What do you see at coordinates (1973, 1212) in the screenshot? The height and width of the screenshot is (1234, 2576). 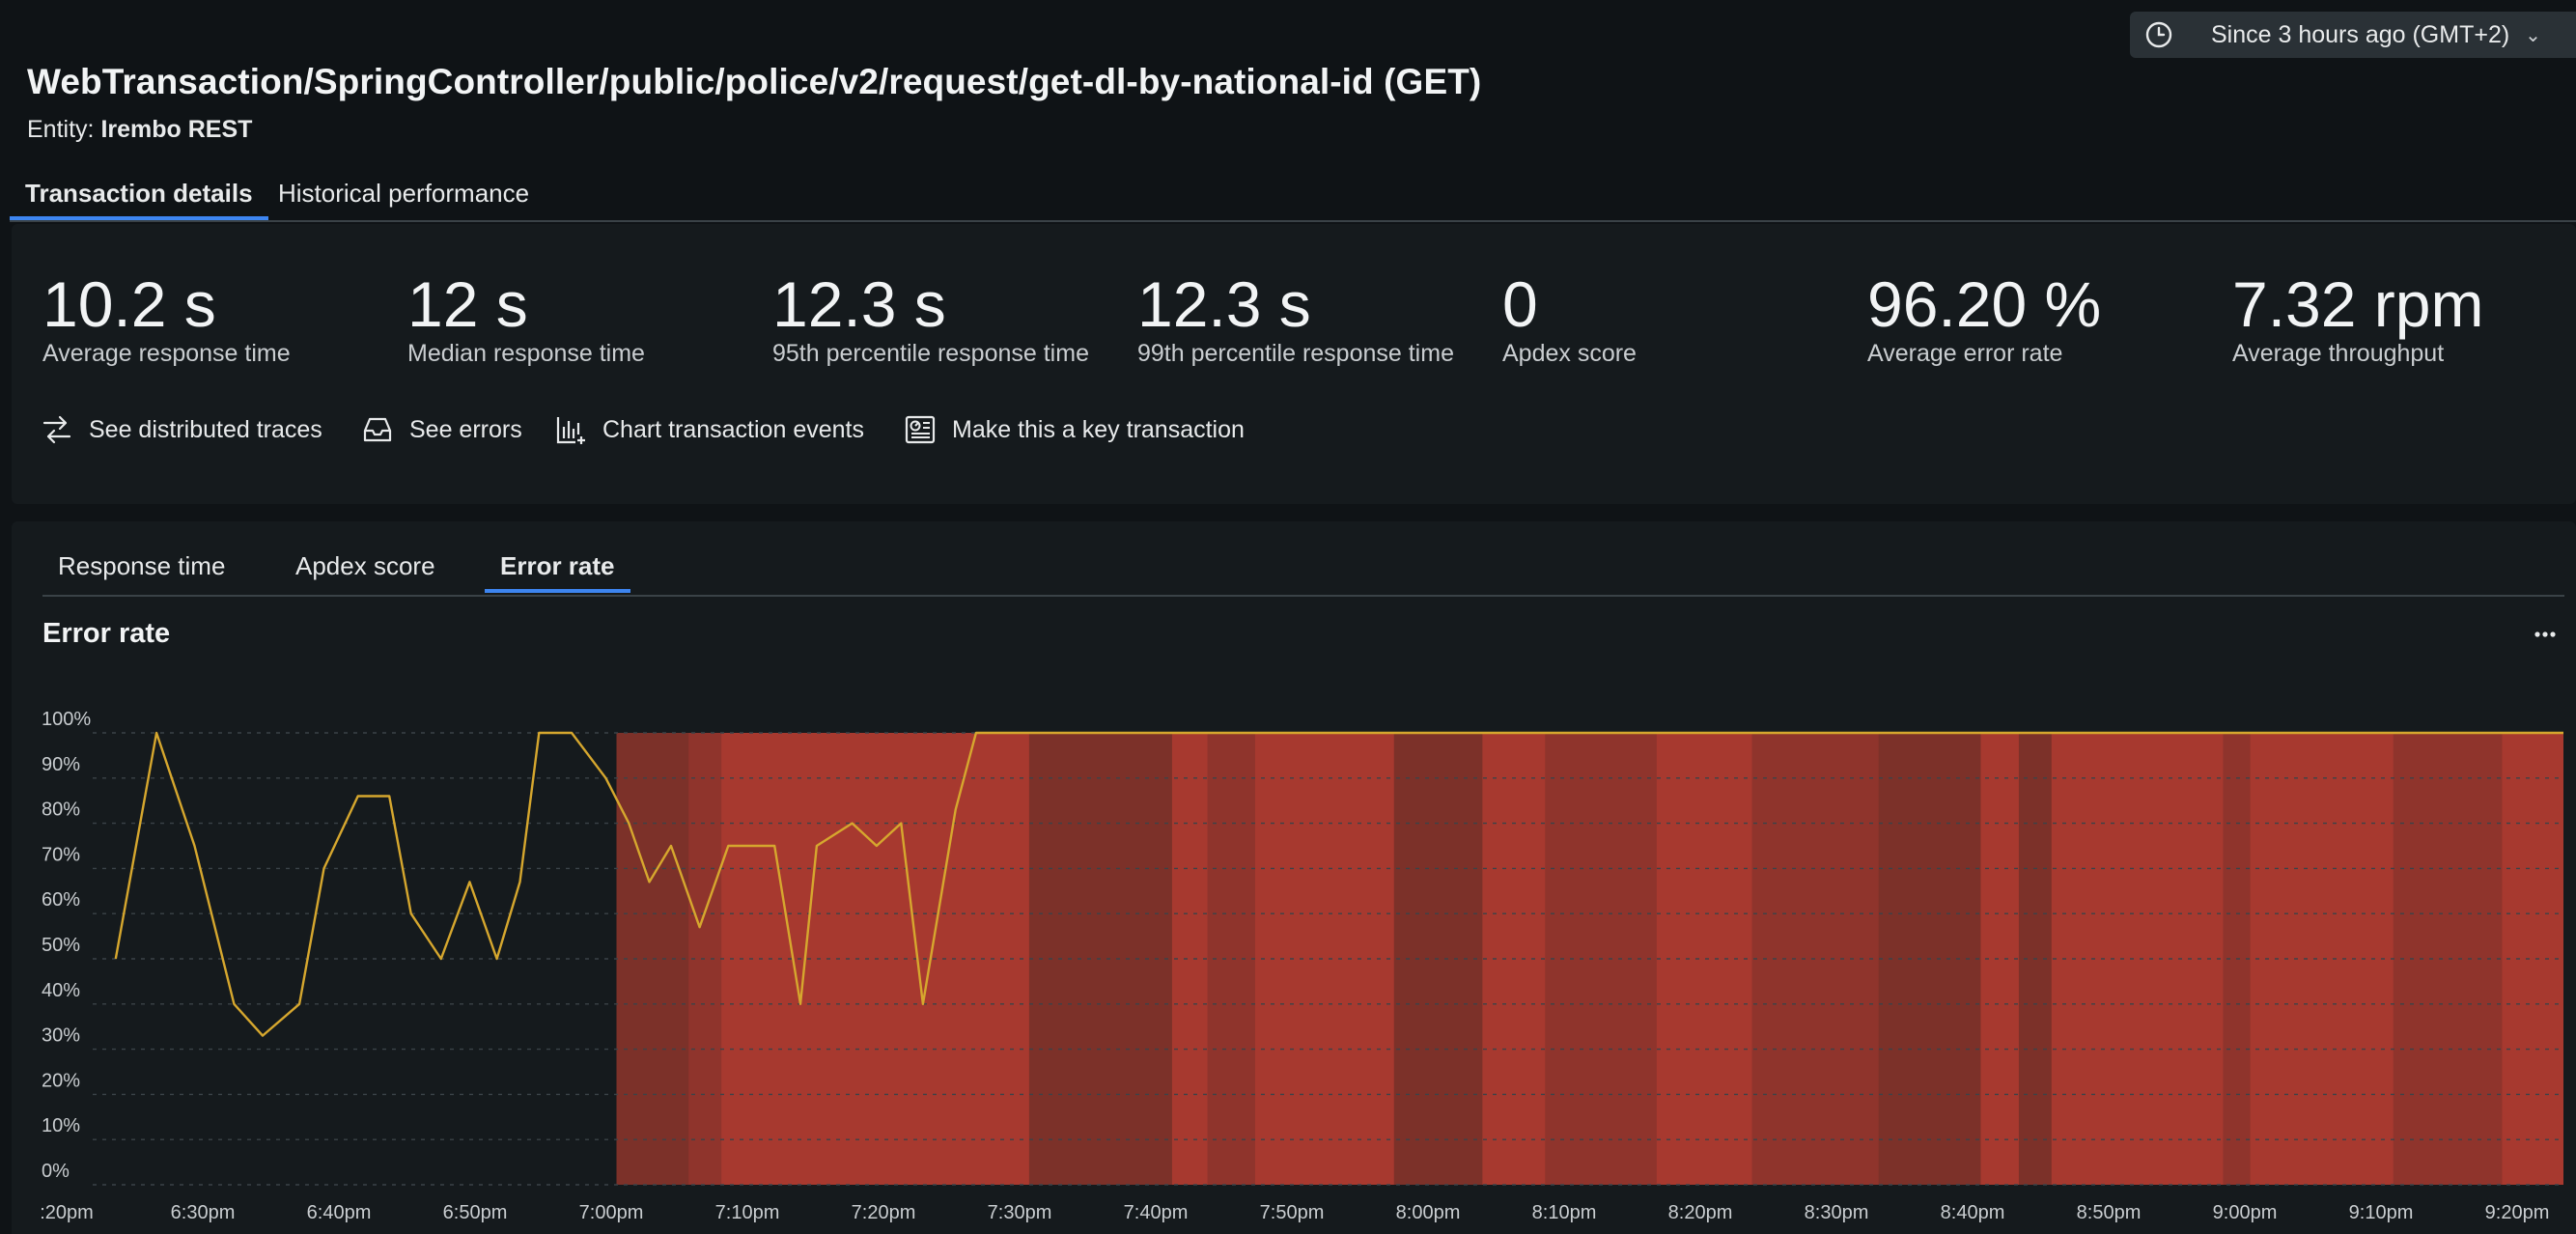 I see `x-tick-label: 8:40pm` at bounding box center [1973, 1212].